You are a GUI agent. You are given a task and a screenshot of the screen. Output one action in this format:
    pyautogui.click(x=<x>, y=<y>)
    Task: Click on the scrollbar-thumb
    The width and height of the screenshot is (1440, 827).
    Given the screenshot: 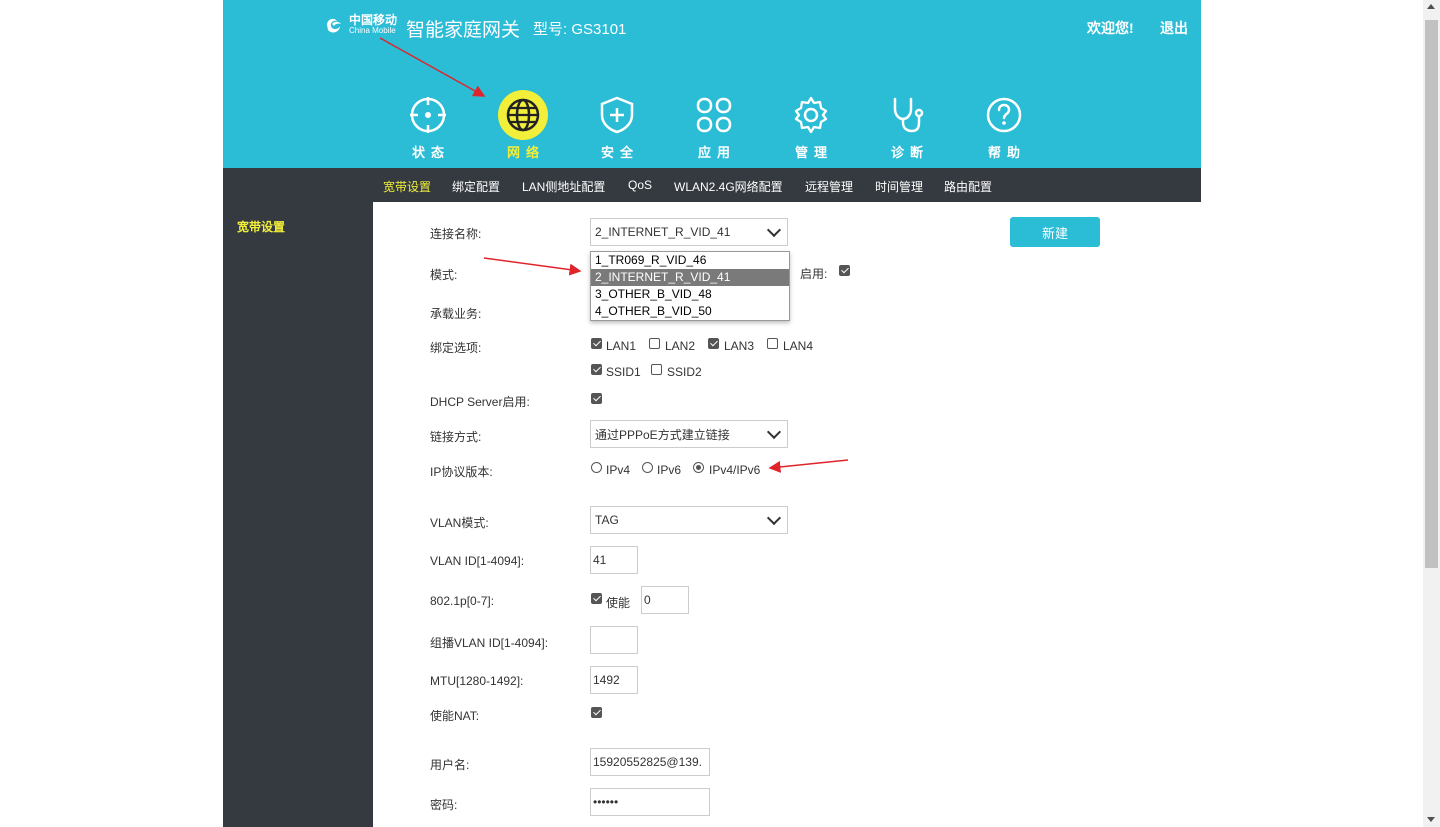 What is the action you would take?
    pyautogui.click(x=1431, y=294)
    